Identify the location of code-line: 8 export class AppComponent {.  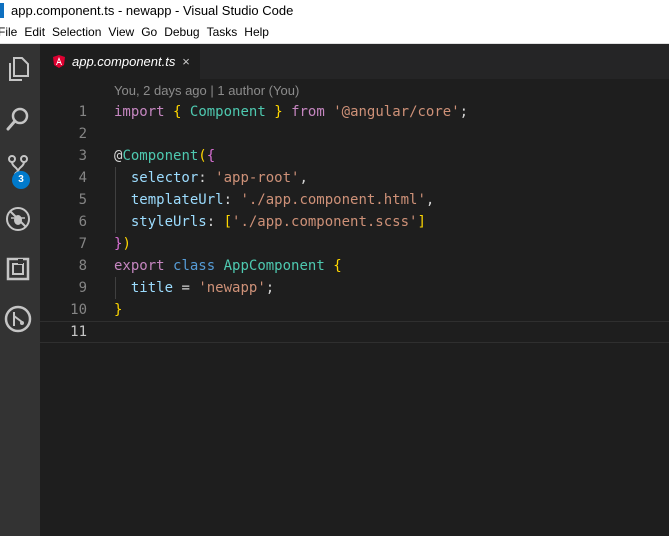
(354, 266).